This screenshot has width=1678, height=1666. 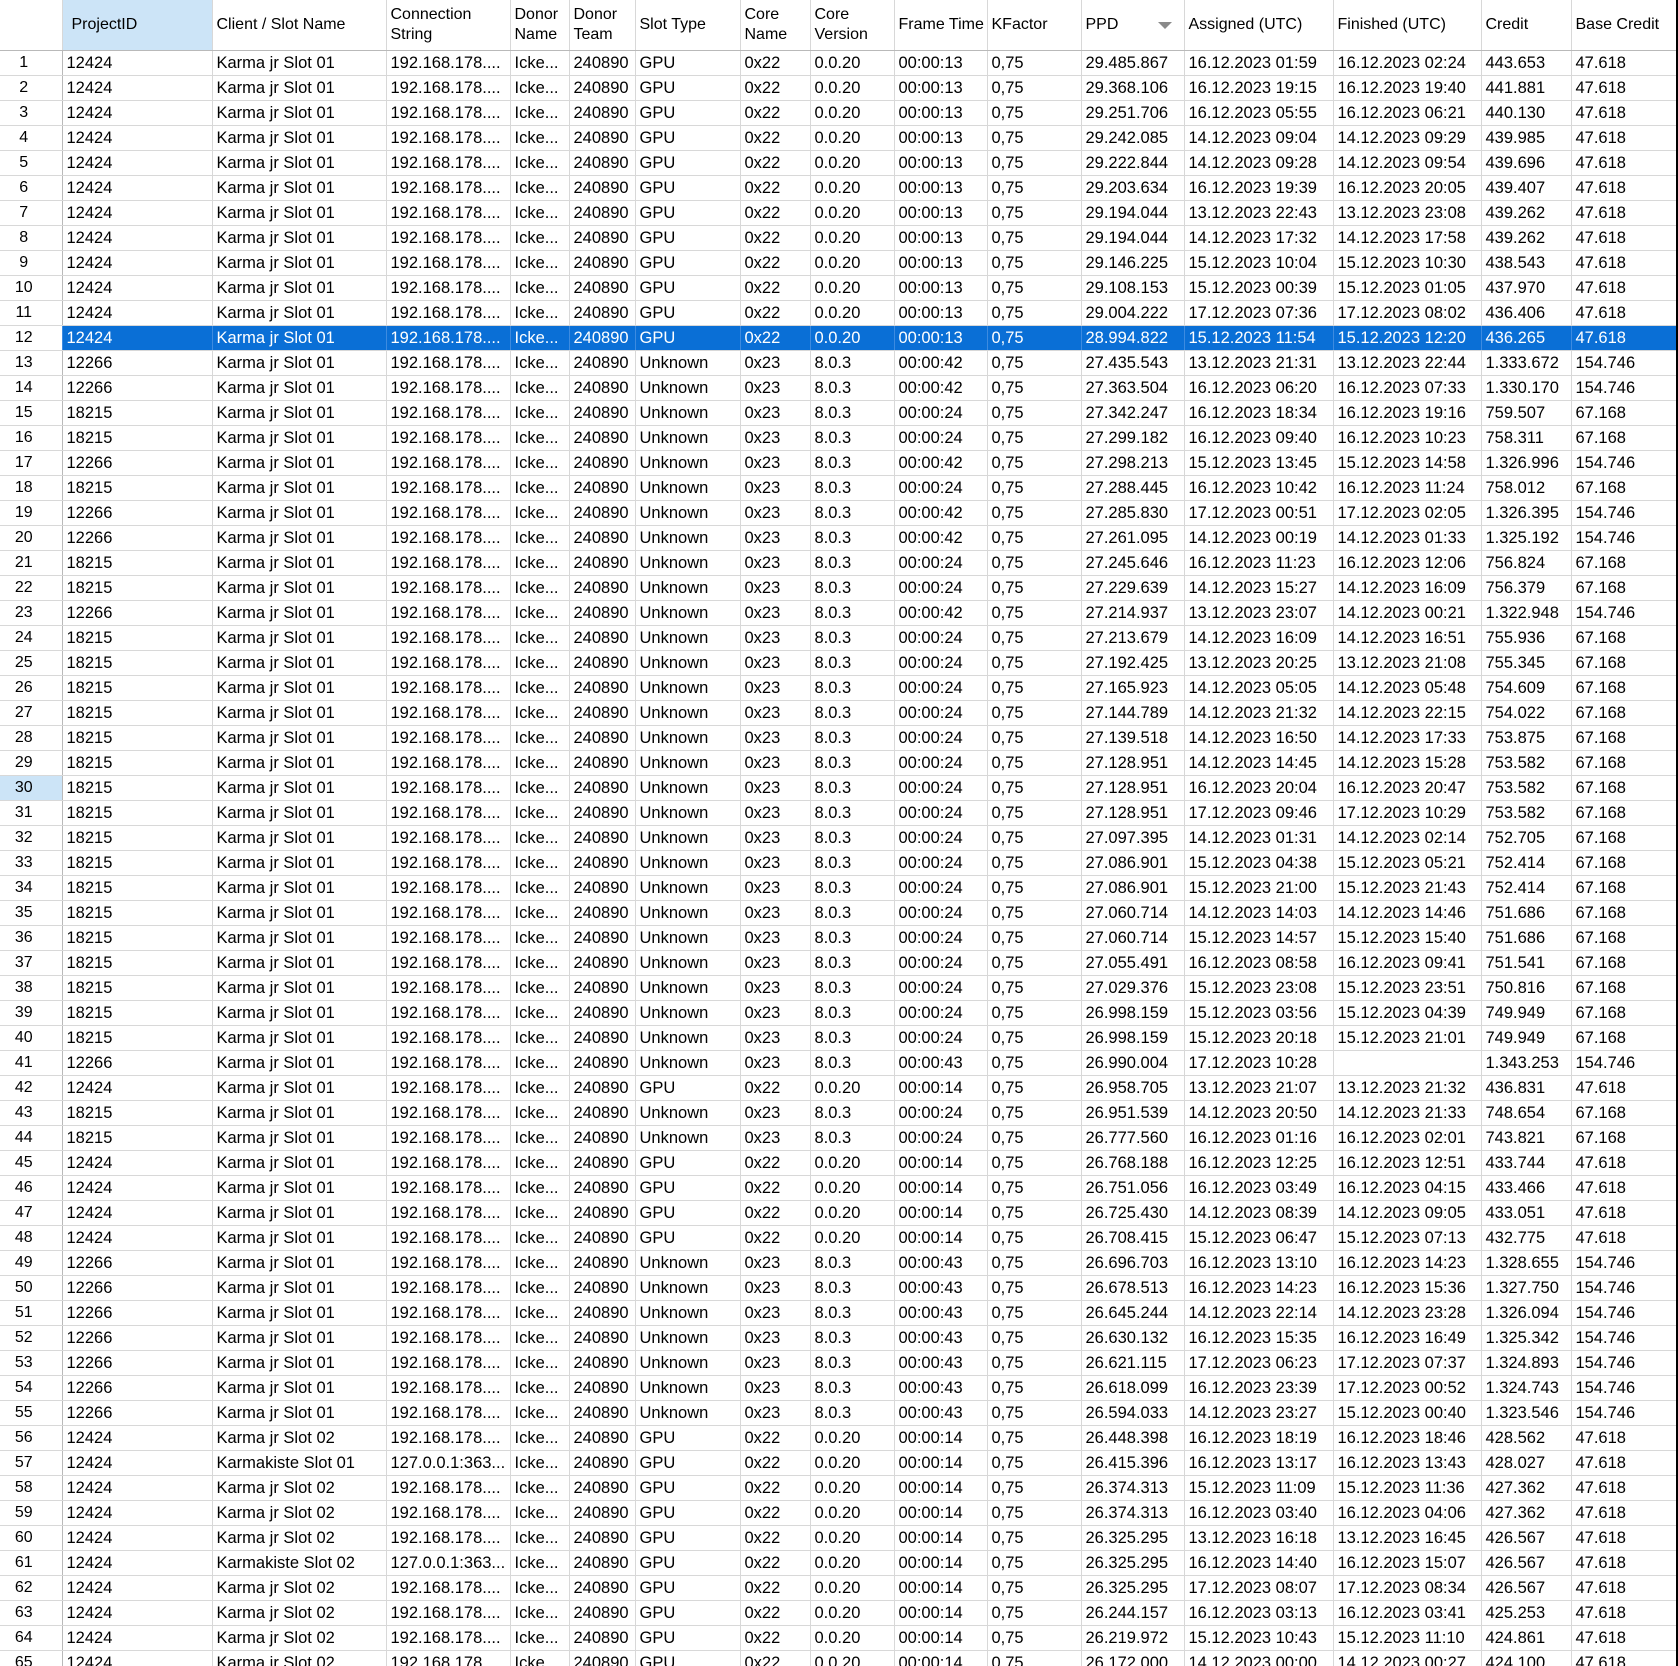 What do you see at coordinates (1526, 1138) in the screenshot?
I see `cell-credit: 743.821` at bounding box center [1526, 1138].